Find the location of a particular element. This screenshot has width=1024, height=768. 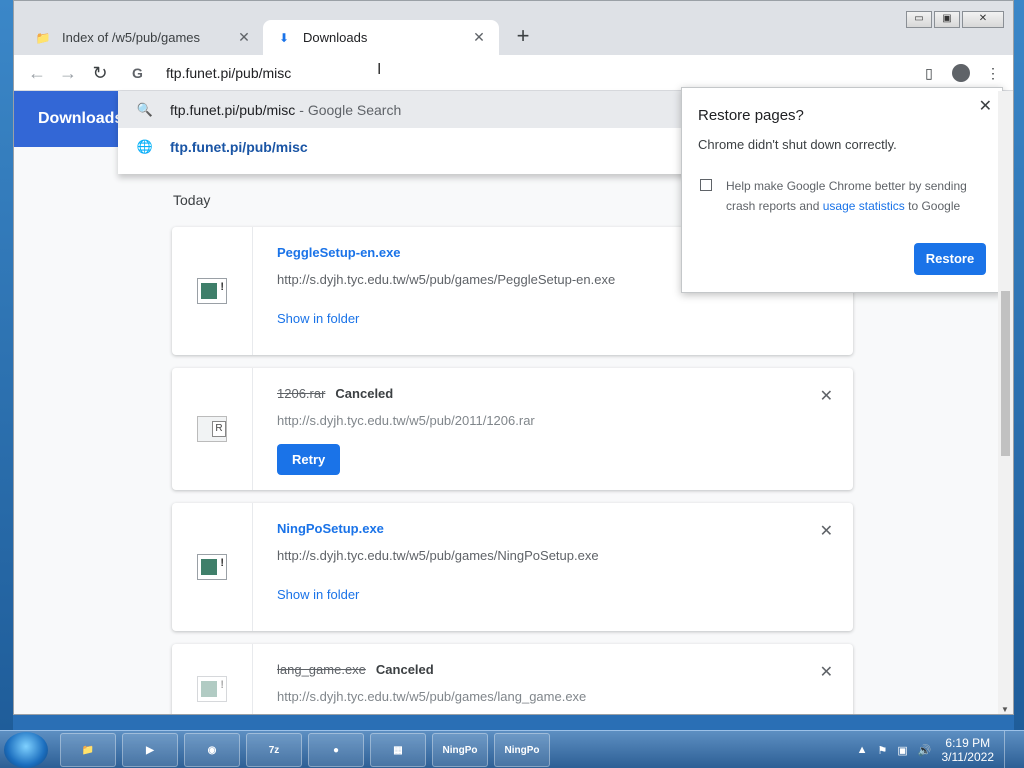

new-tab-button: + is located at coordinates (523, 37).